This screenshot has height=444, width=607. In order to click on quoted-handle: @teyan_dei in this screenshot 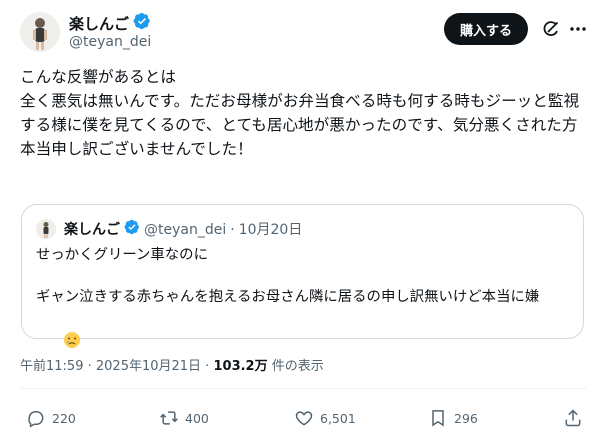, I will do `click(185, 230)`.